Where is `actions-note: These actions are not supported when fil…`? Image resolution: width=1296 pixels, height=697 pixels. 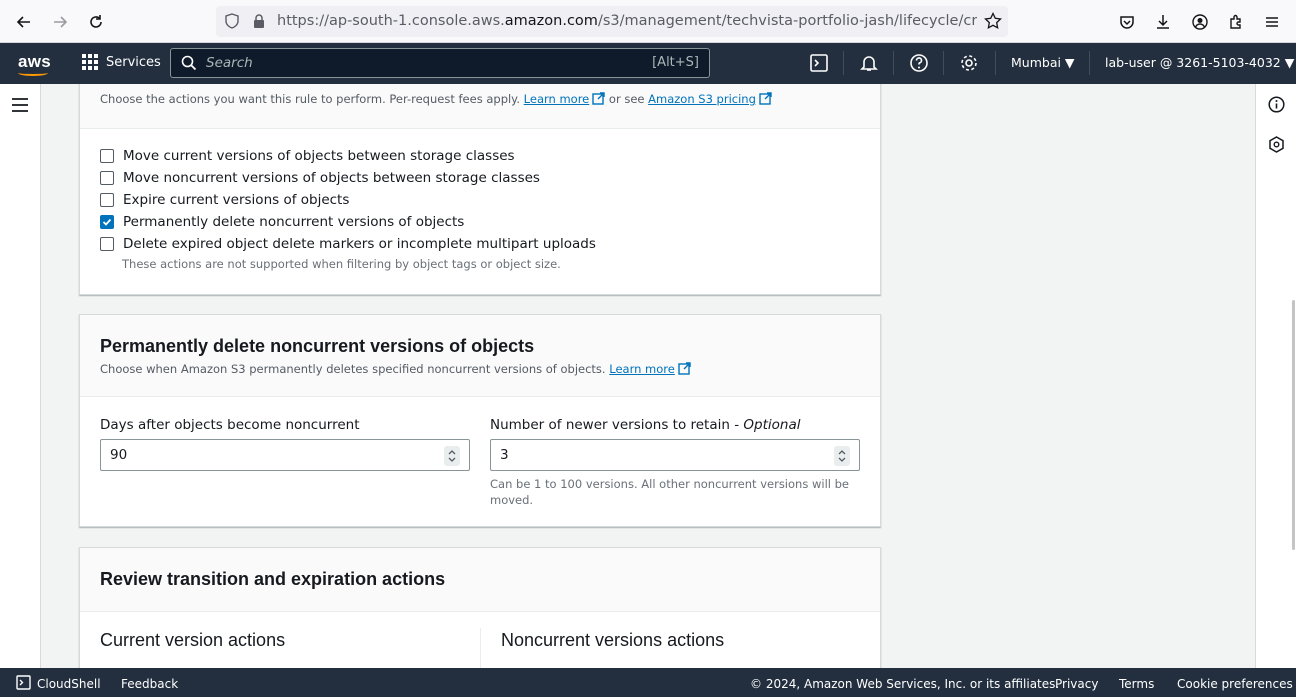
actions-note: These actions are not supported when fil… is located at coordinates (341, 264).